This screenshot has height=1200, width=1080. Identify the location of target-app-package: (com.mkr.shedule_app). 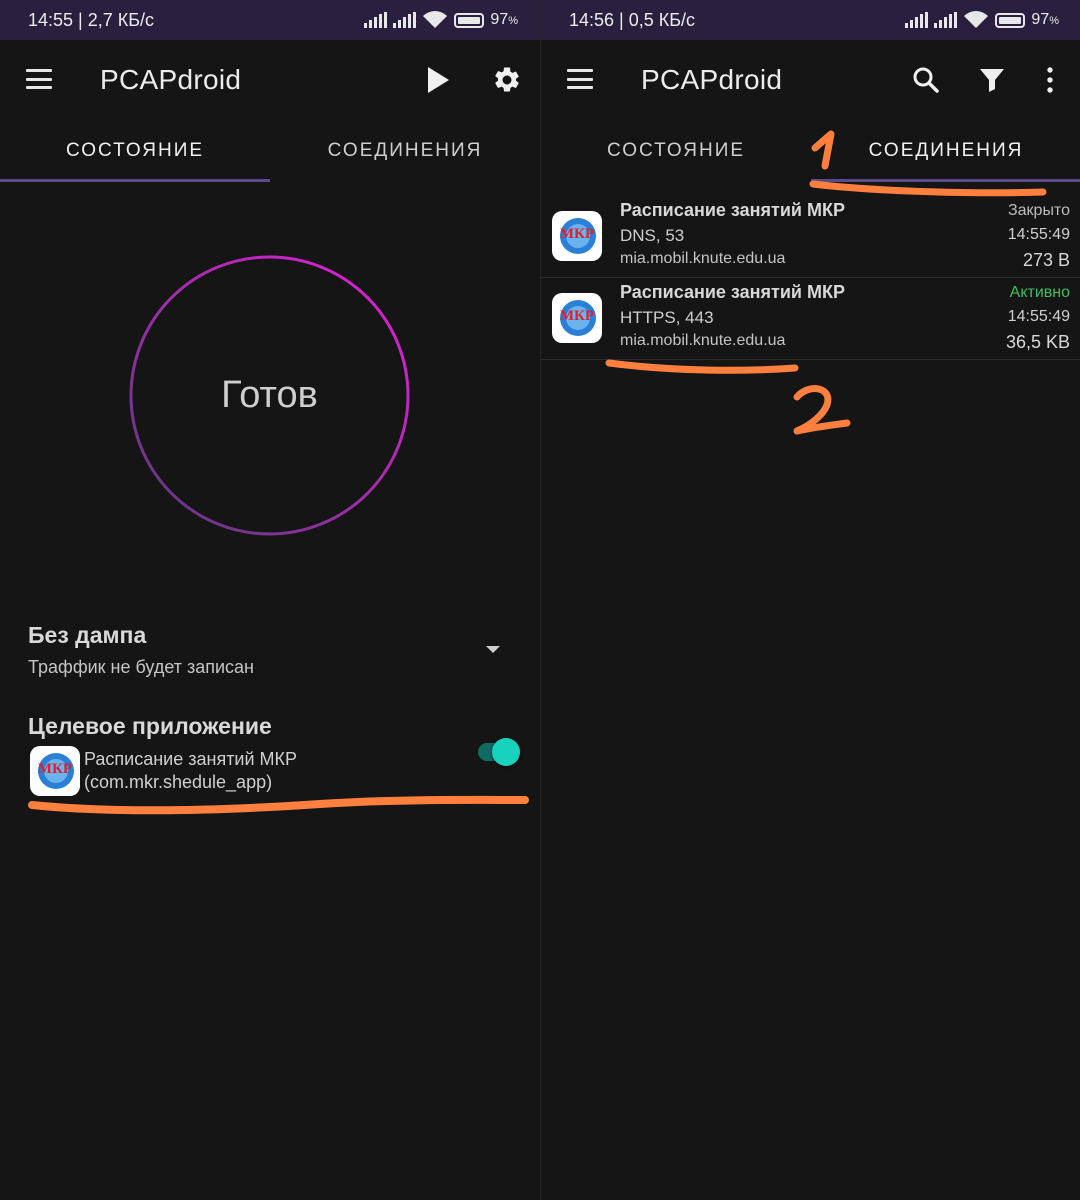
(178, 782).